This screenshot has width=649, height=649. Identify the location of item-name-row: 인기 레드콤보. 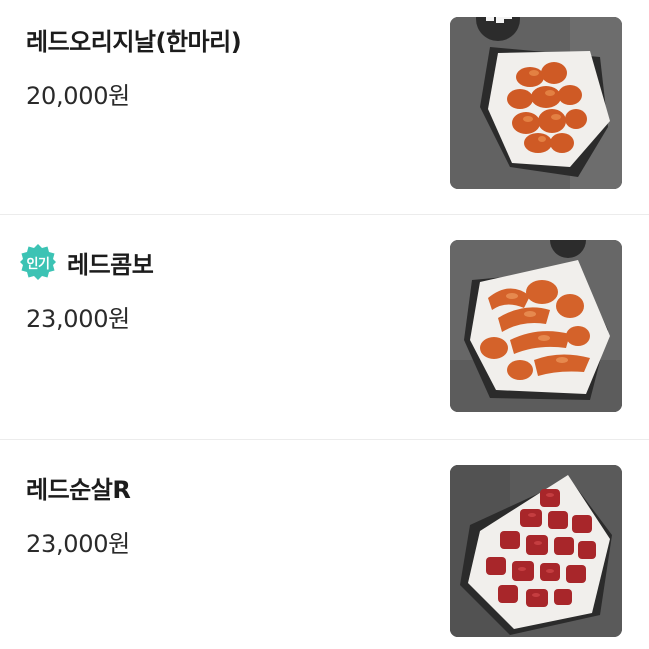
(87, 262).